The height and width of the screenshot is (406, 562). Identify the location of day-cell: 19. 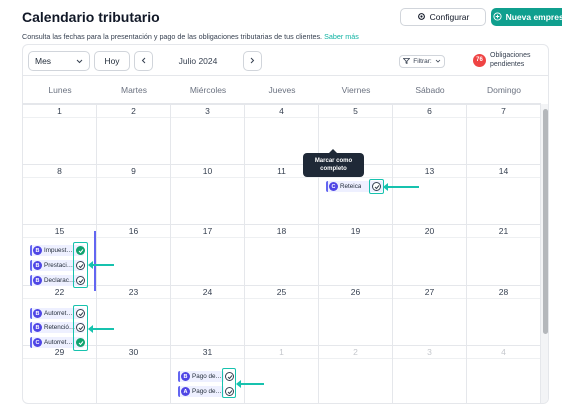
(356, 254).